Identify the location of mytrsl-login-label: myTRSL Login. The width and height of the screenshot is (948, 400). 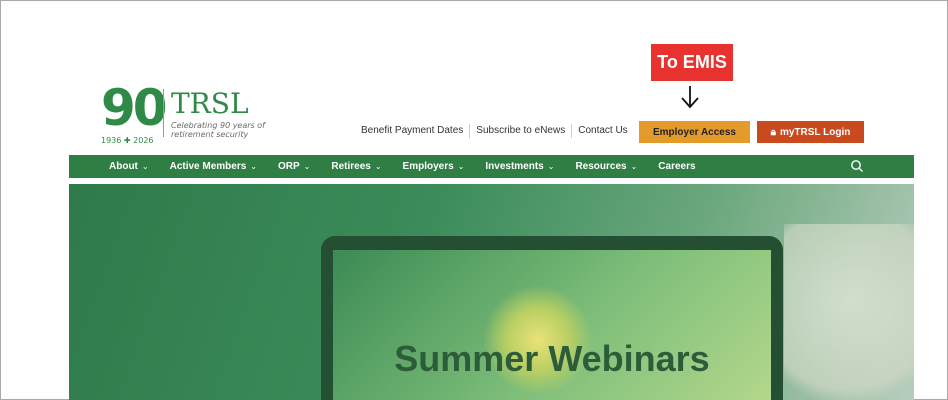
(815, 132).